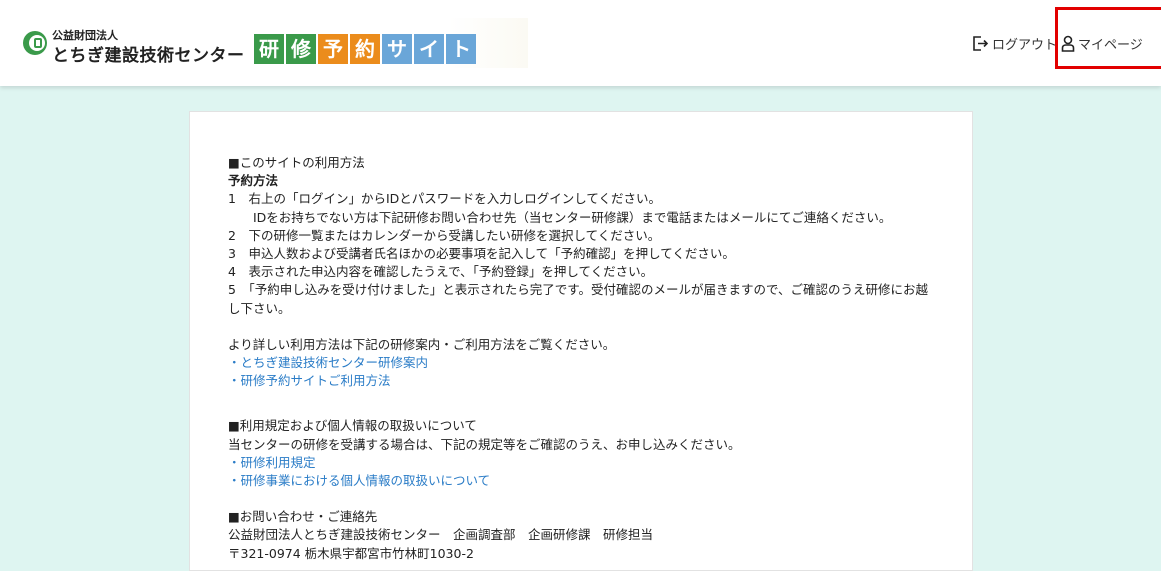 The width and height of the screenshot is (1161, 571). What do you see at coordinates (303, 517) in the screenshot?
I see `contact-heading: ■お問い合わせ・ご連絡先` at bounding box center [303, 517].